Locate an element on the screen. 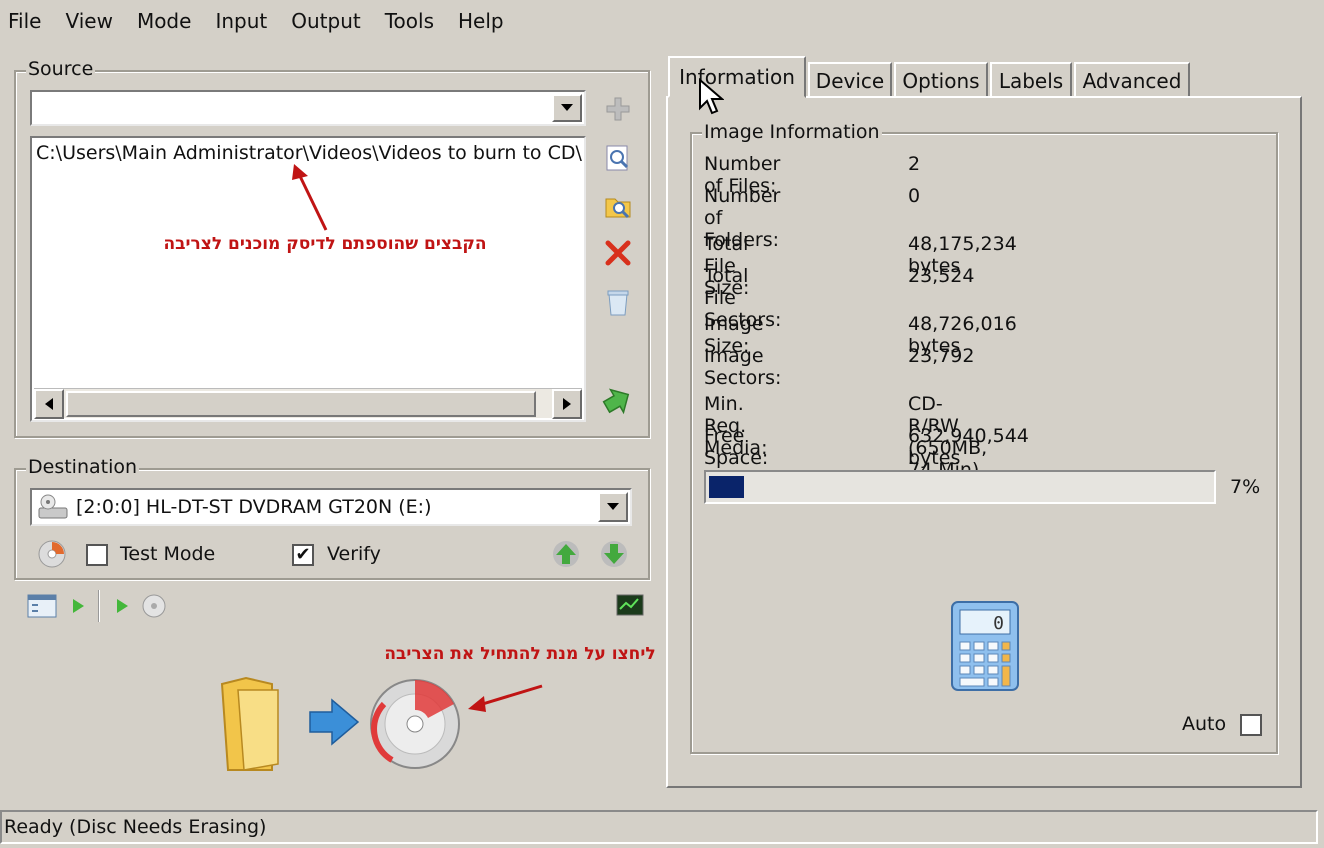 This screenshot has width=1324, height=848. total-file-sectors-value: 23,524 is located at coordinates (941, 276).